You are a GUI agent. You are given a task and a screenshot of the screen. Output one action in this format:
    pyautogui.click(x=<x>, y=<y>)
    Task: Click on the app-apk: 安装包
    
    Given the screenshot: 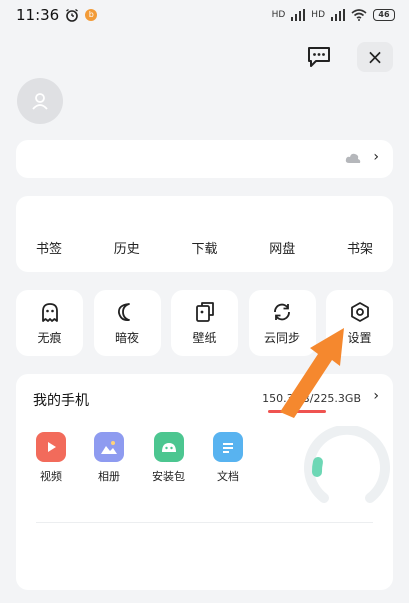 What is the action you would take?
    pyautogui.click(x=168, y=458)
    